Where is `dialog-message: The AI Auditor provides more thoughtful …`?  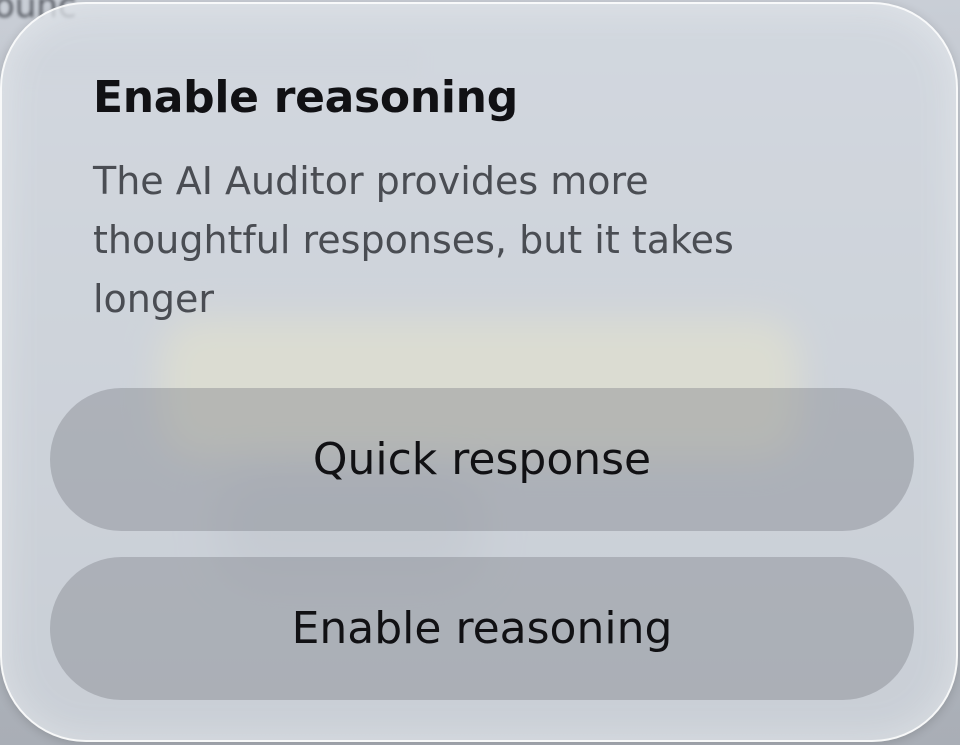
dialog-message: The AI Auditor provides more thoughtful … is located at coordinates (413, 240).